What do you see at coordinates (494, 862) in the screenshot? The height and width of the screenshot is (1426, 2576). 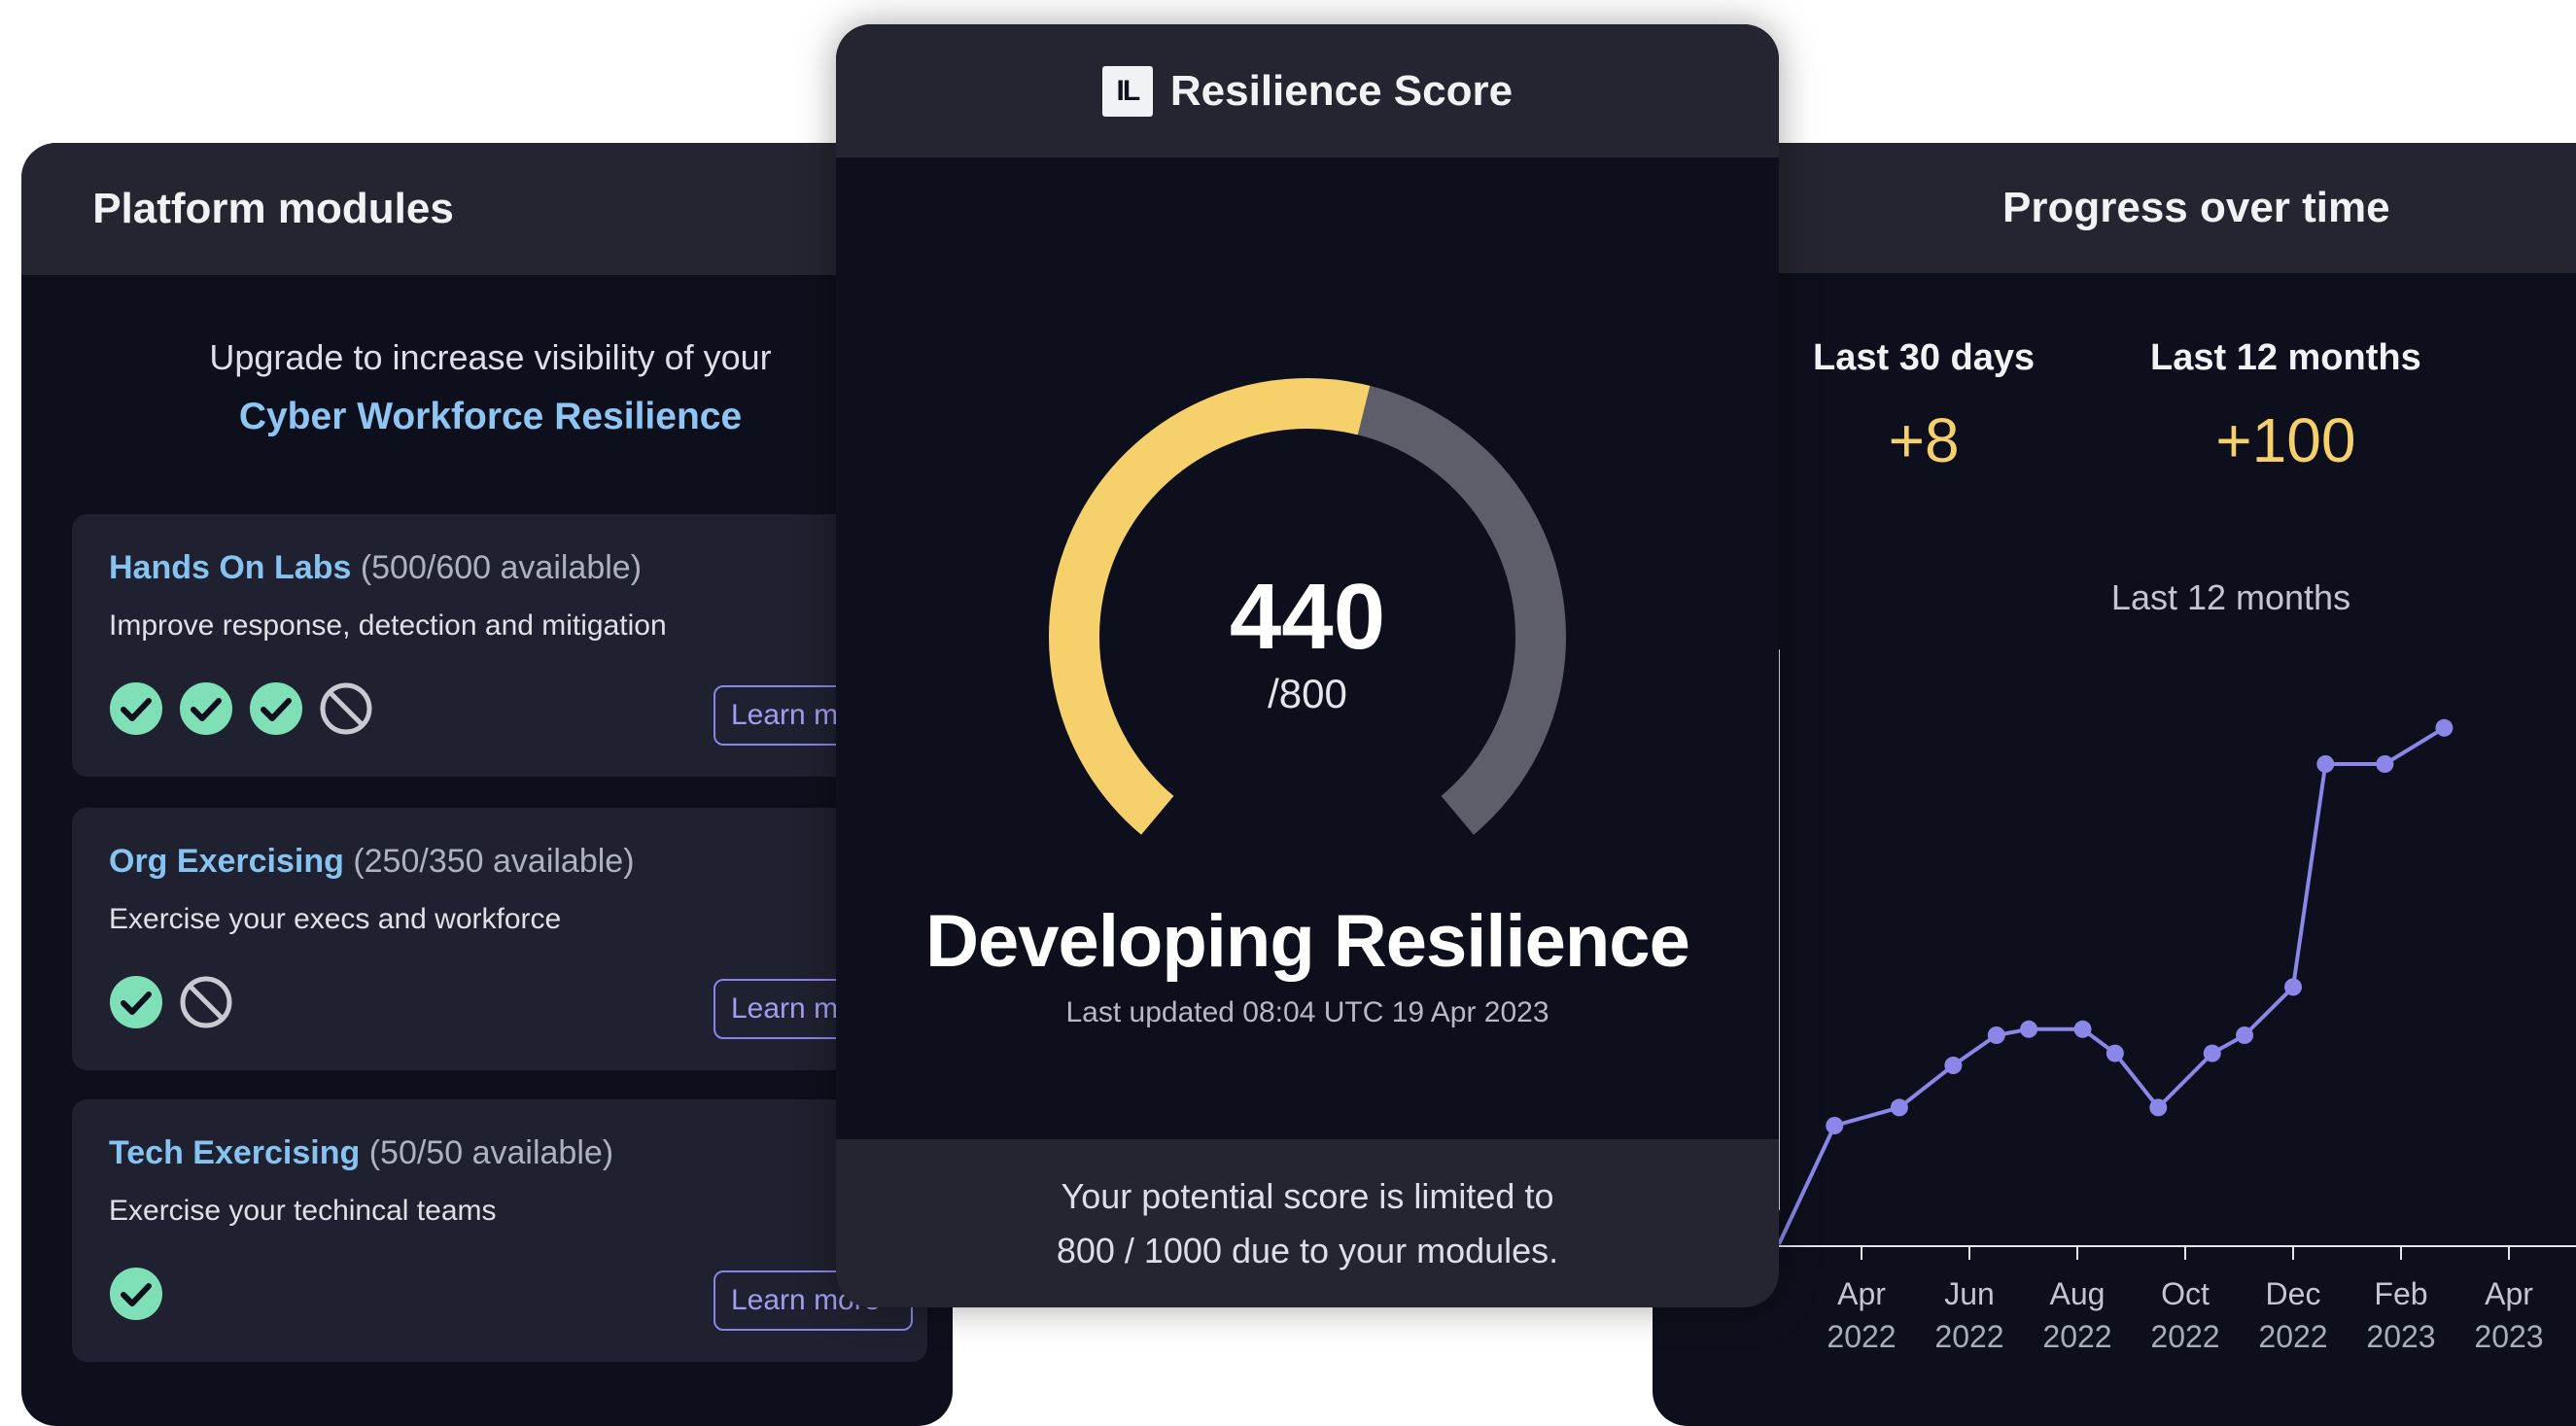 I see `module-availability: (250/350 available)` at bounding box center [494, 862].